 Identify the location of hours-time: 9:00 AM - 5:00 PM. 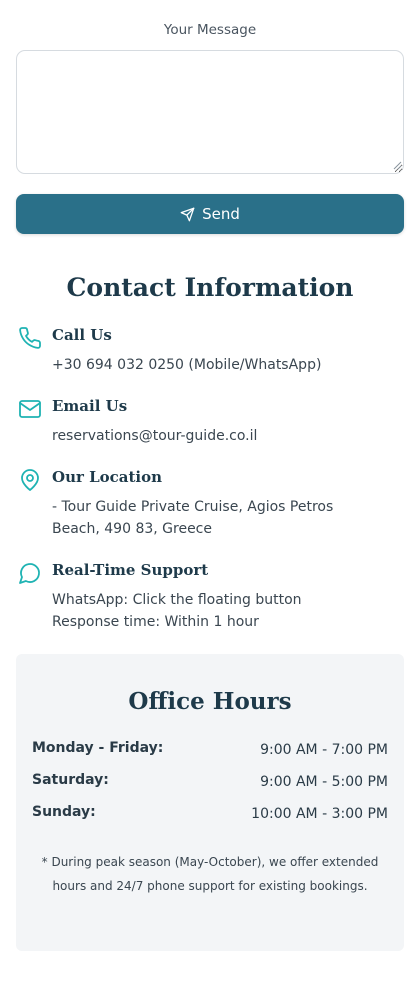
(324, 782).